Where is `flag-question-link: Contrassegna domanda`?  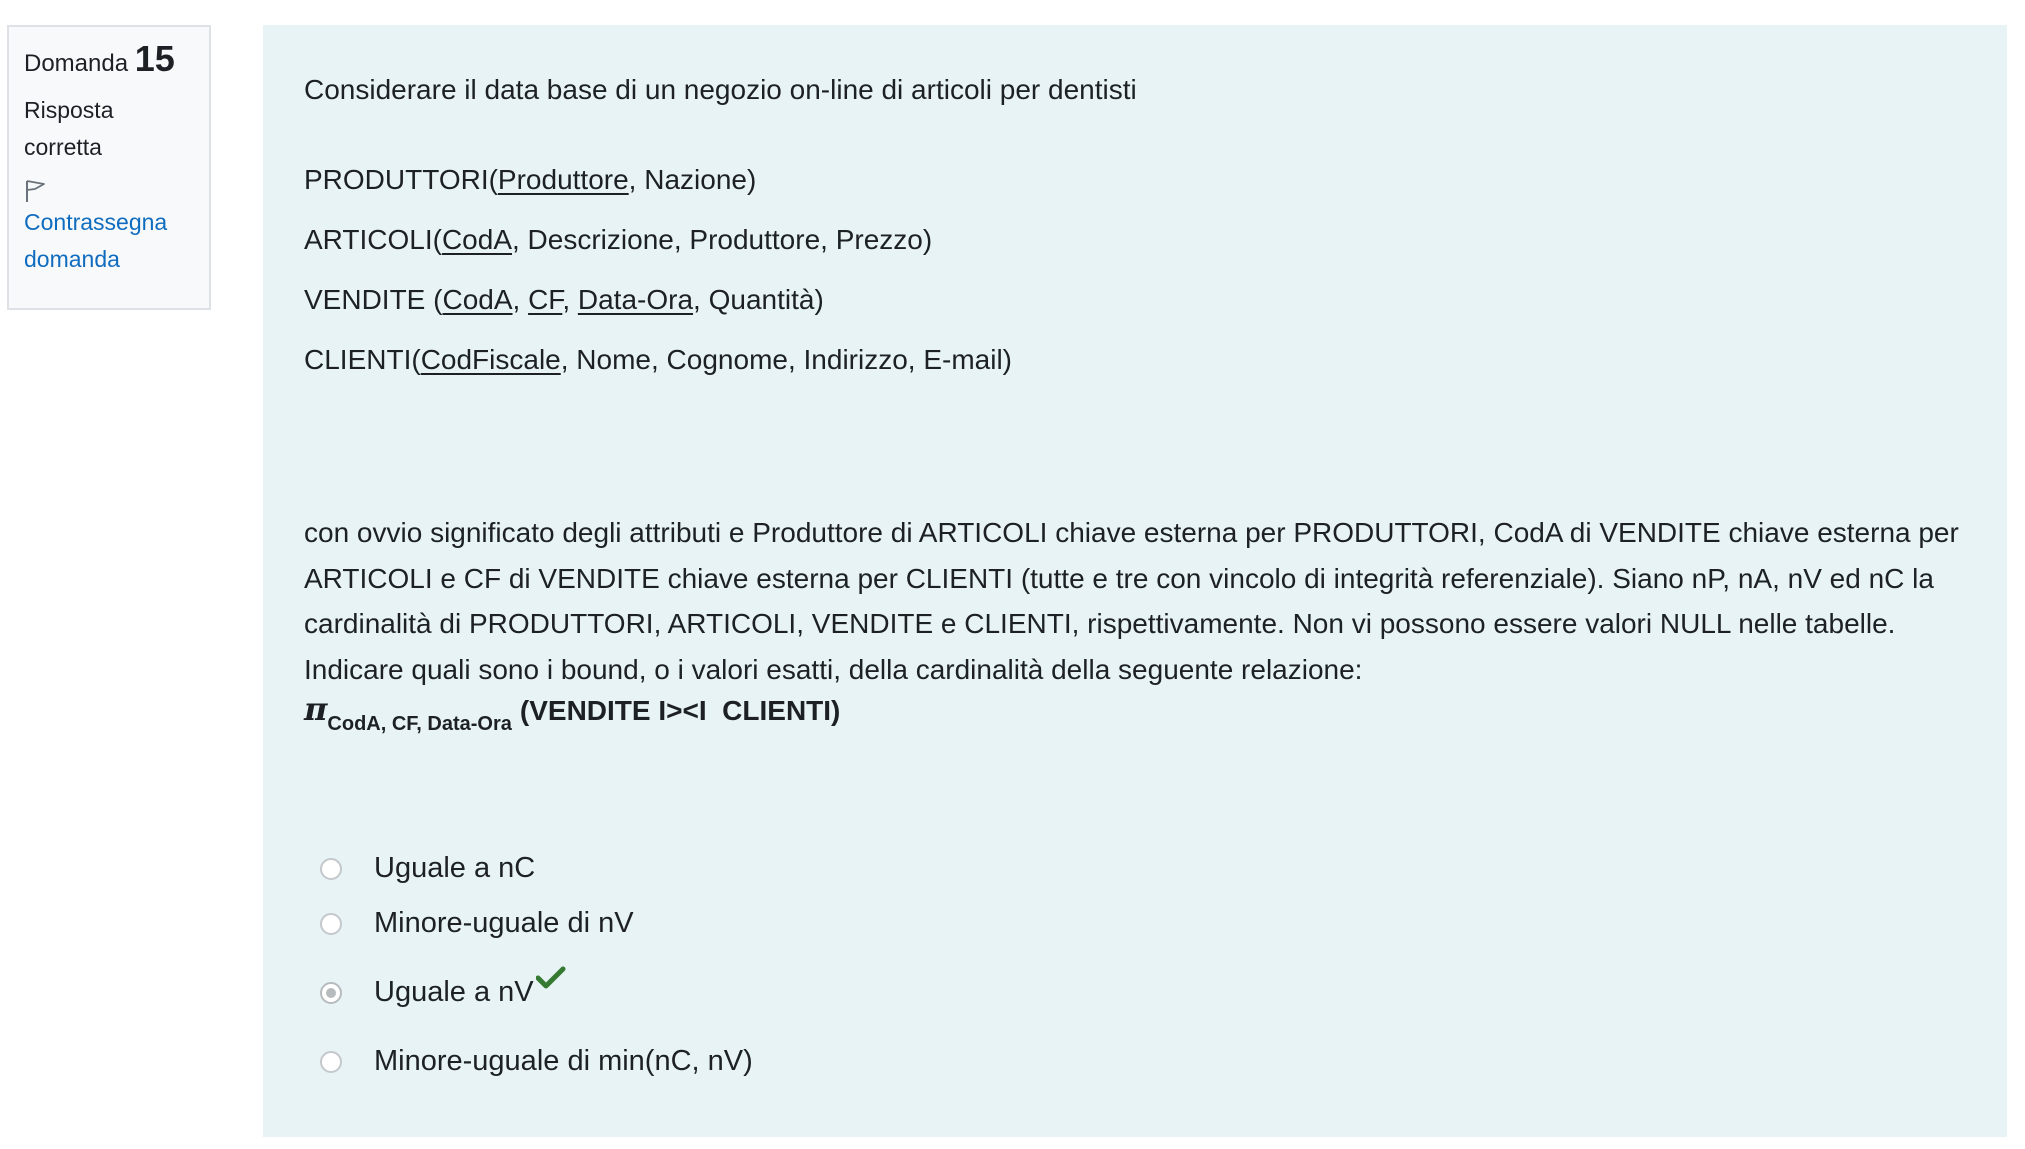 flag-question-link: Contrassegna domanda is located at coordinates (109, 241).